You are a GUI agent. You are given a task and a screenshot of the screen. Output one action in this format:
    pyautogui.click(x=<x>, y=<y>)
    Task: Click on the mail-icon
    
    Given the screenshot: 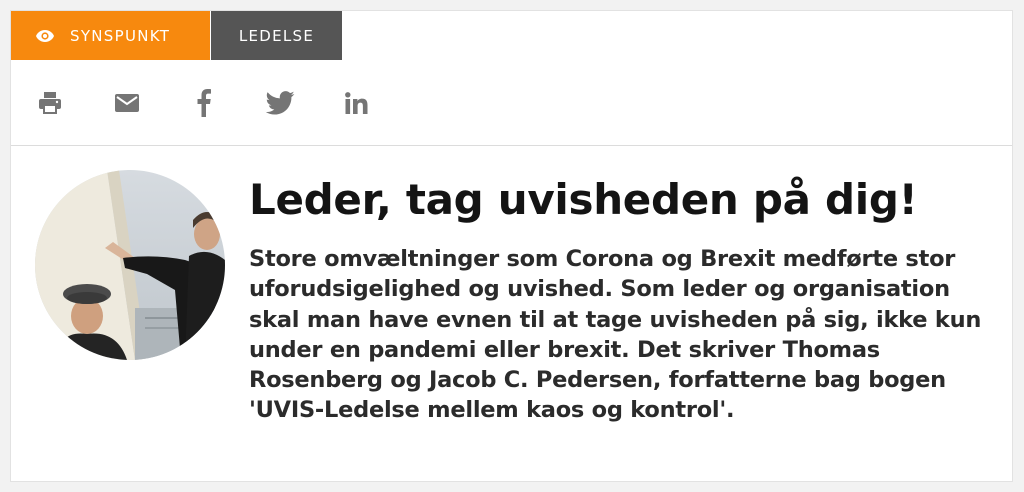 What is the action you would take?
    pyautogui.click(x=127, y=103)
    